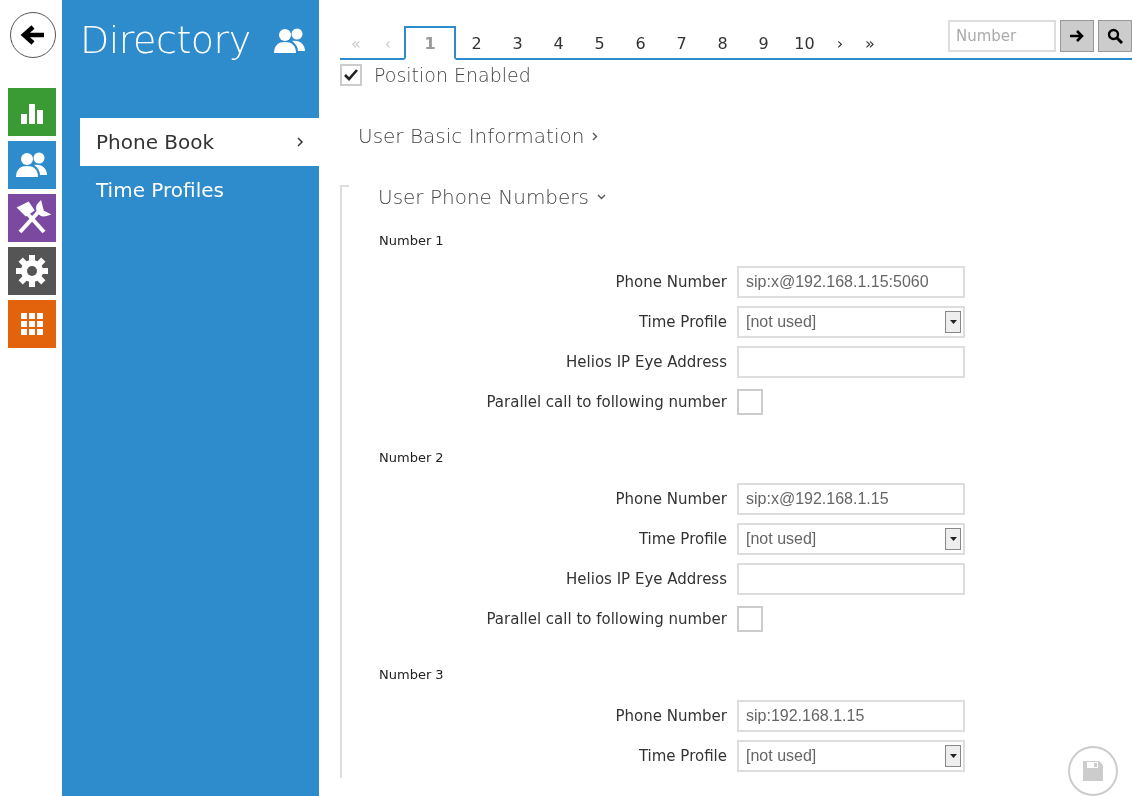 Image resolution: width=1132 pixels, height=796 pixels. Describe the element at coordinates (412, 240) in the screenshot. I see `group-title: Number 1` at that location.